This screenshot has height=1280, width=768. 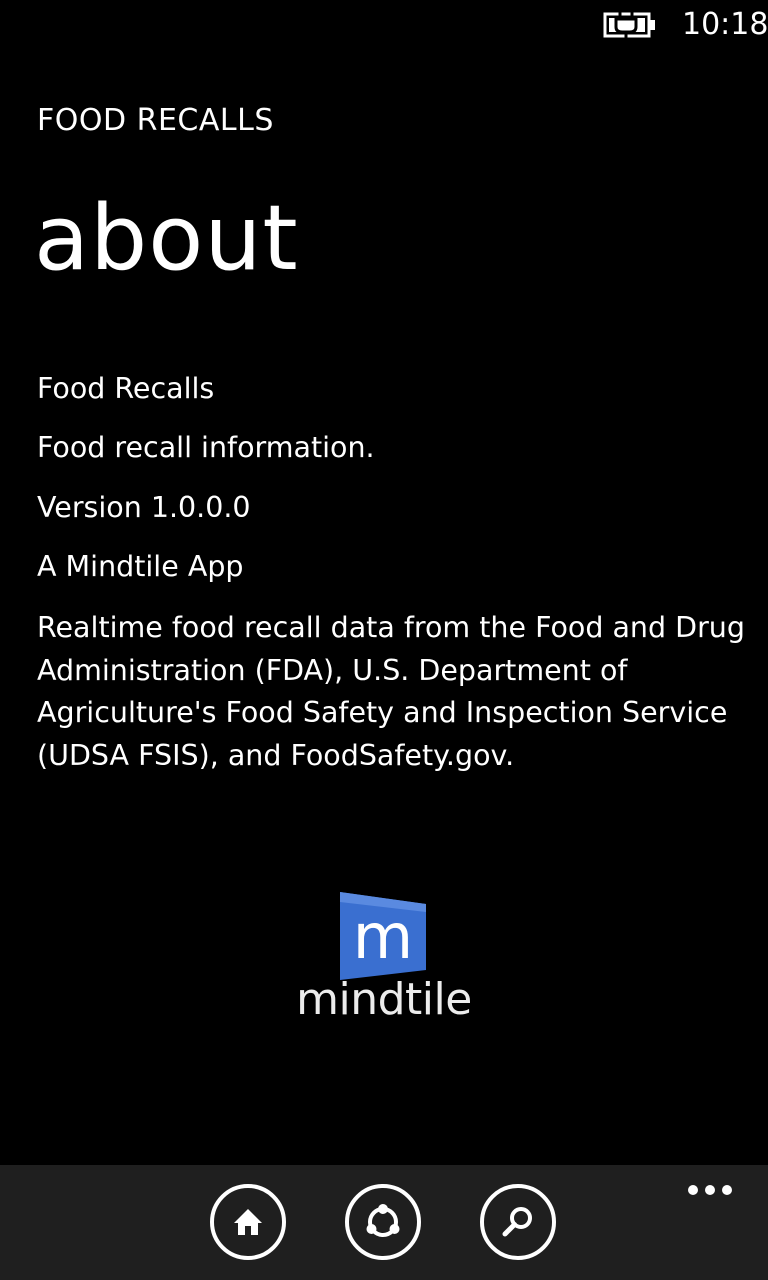 I want to click on status-bar: 10:18, so click(x=384, y=26).